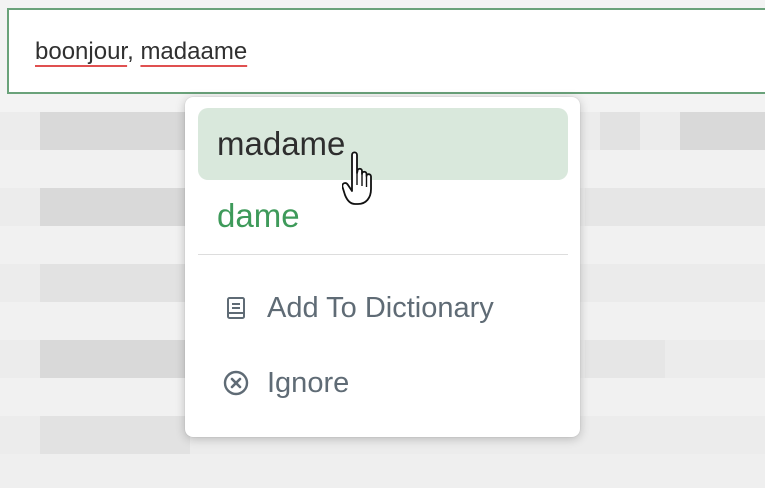 The width and height of the screenshot is (765, 488). Describe the element at coordinates (383, 216) in the screenshot. I see `suggestion-item: dame` at that location.